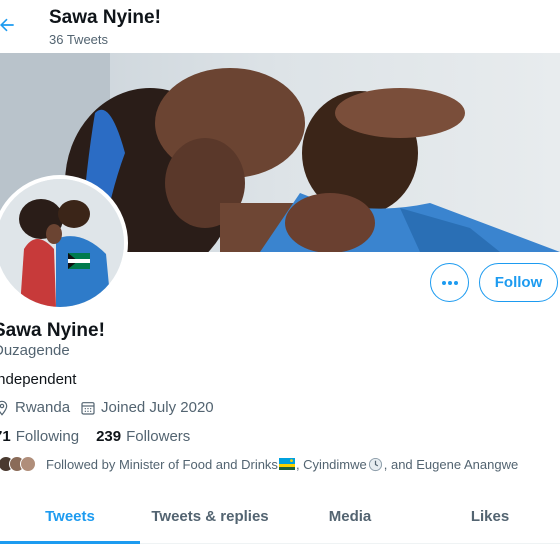 The height and width of the screenshot is (546, 560). I want to click on joined-item: Joined July 2020, so click(147, 407).